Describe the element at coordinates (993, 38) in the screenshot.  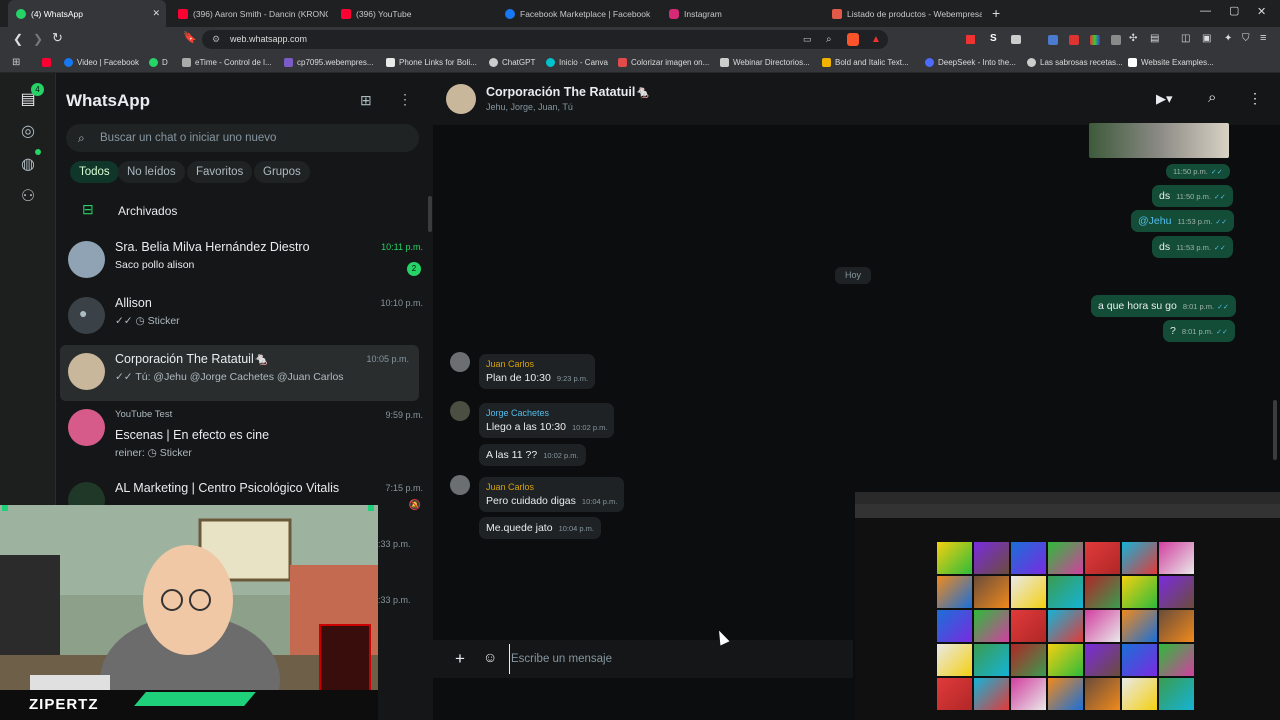
I see `extension-icon: S` at that location.